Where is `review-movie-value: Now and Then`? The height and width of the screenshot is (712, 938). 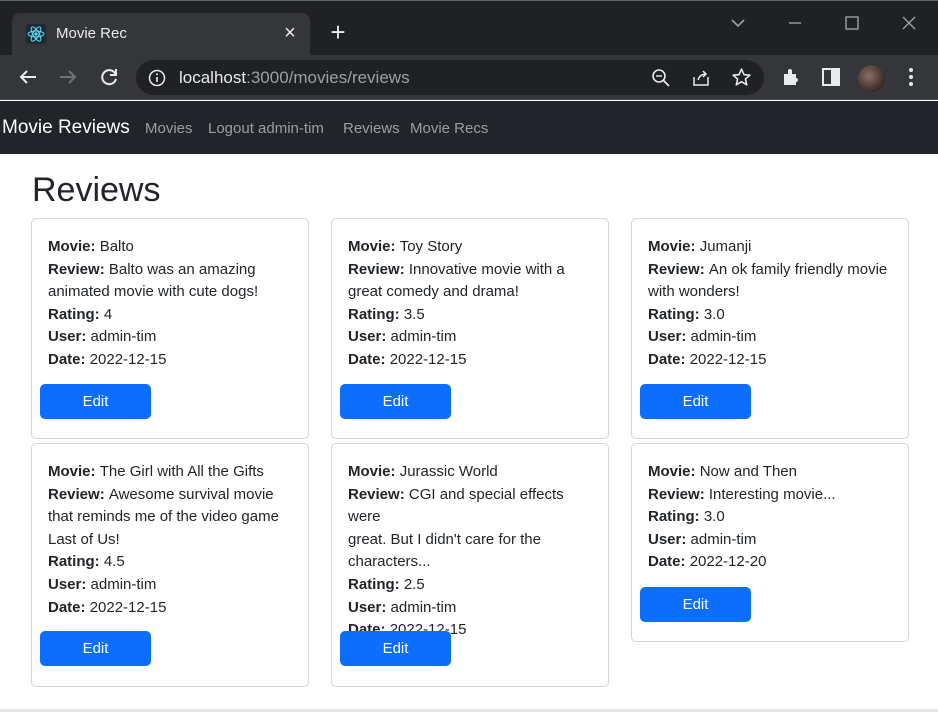 review-movie-value: Now and Then is located at coordinates (748, 471).